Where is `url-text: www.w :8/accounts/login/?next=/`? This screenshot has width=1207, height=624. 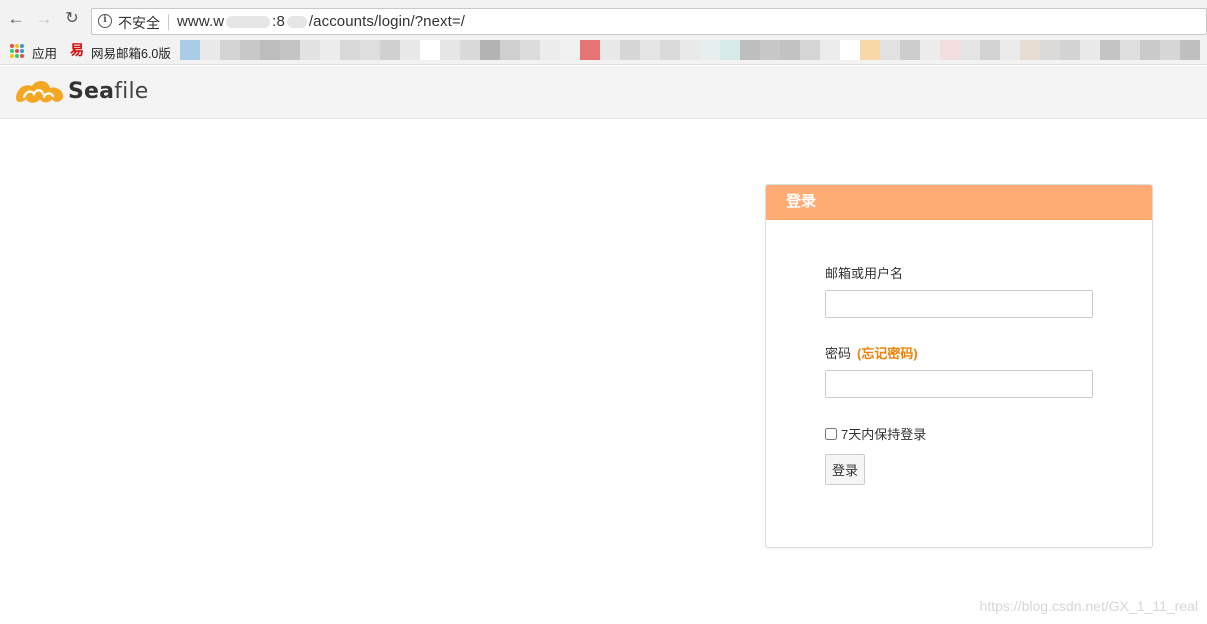
url-text: www.w :8/accounts/login/?next=/ is located at coordinates (321, 21).